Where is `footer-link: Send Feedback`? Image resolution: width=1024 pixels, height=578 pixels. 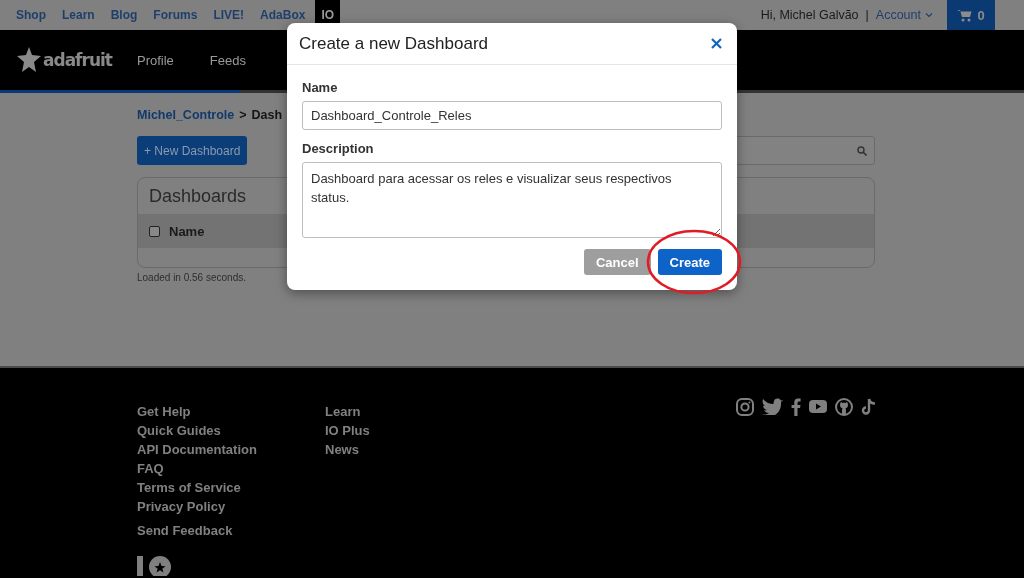 footer-link: Send Feedback is located at coordinates (231, 530).